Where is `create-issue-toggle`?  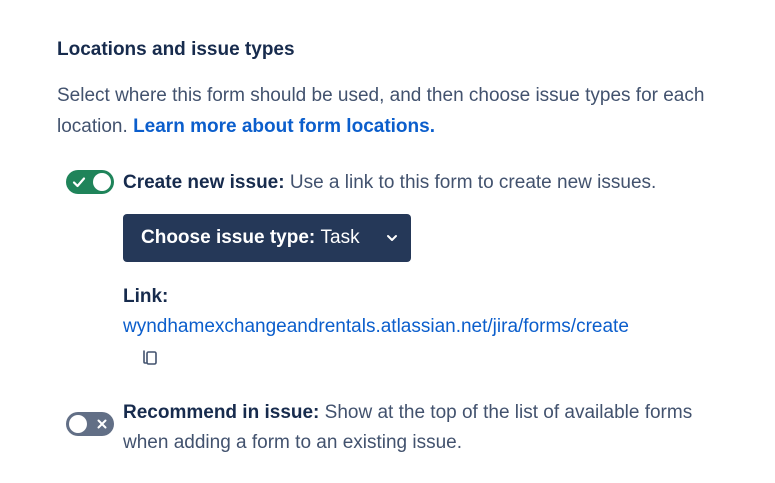 create-issue-toggle is located at coordinates (90, 182).